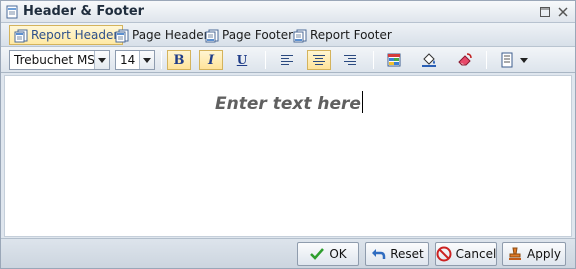  I want to click on cancel-label: Cancel, so click(476, 254).